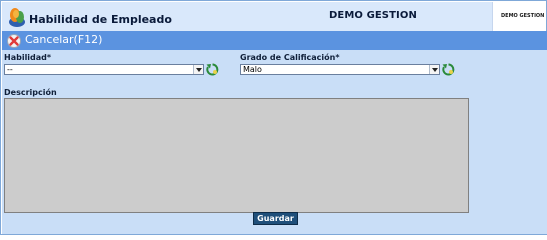 The image size is (547, 240). I want to click on skill-label: Habilidad*, so click(28, 57).